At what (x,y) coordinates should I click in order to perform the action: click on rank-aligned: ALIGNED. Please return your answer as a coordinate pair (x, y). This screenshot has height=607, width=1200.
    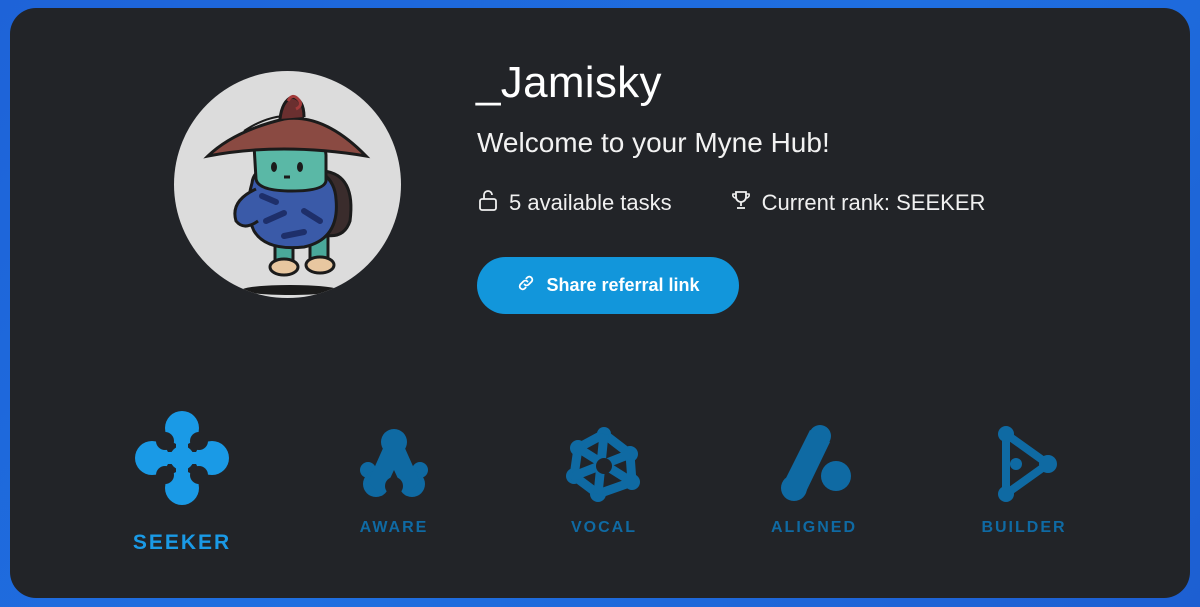
    Looking at the image, I should click on (814, 480).